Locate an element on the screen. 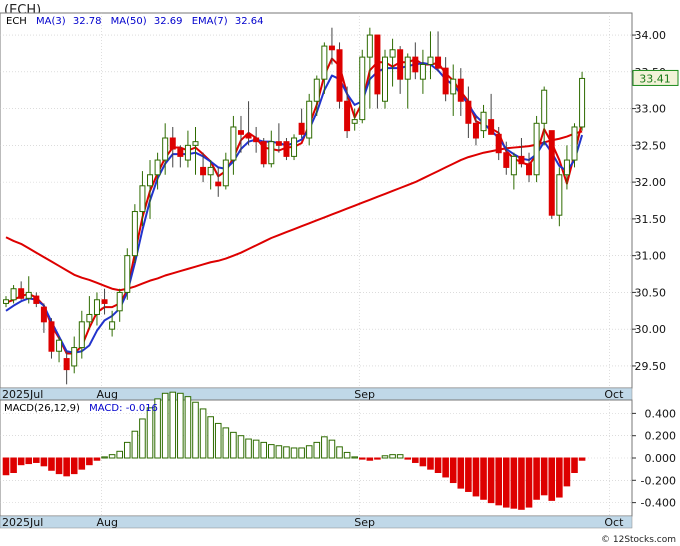  price-tick-label: 31.50 is located at coordinates (651, 219).